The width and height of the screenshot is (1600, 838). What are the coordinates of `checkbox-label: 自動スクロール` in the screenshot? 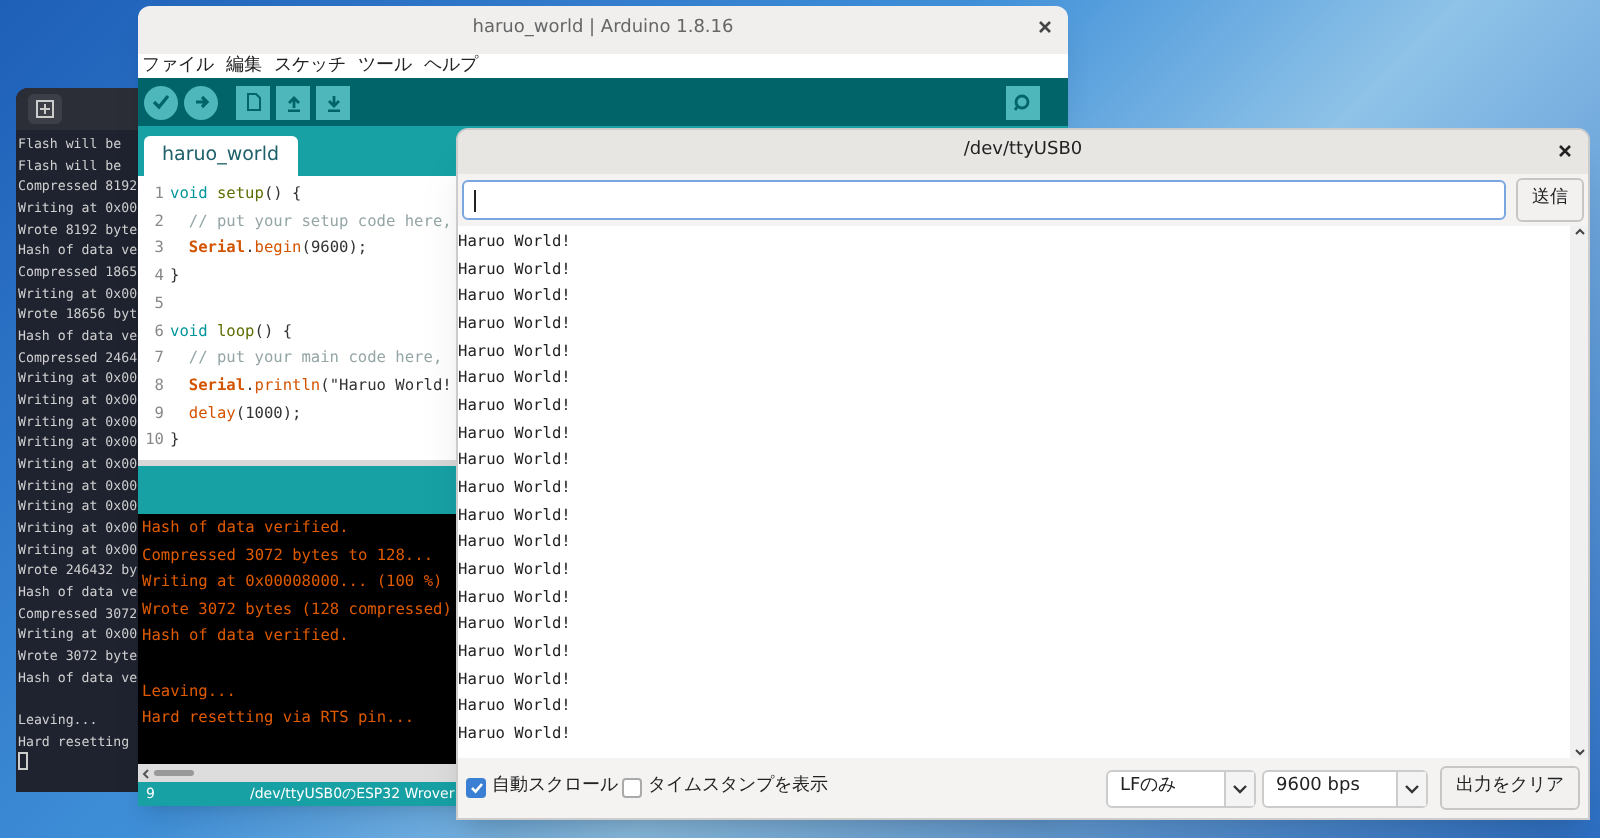 It's located at (555, 787).